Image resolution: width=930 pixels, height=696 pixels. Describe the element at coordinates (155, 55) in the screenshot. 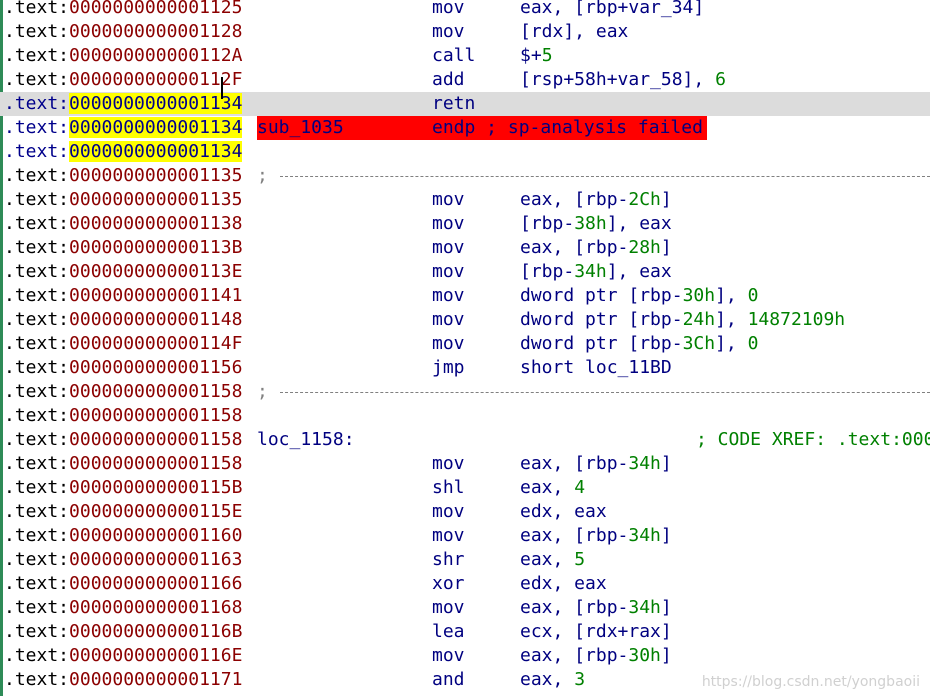

I see `address-offset: 000000000000112A` at that location.